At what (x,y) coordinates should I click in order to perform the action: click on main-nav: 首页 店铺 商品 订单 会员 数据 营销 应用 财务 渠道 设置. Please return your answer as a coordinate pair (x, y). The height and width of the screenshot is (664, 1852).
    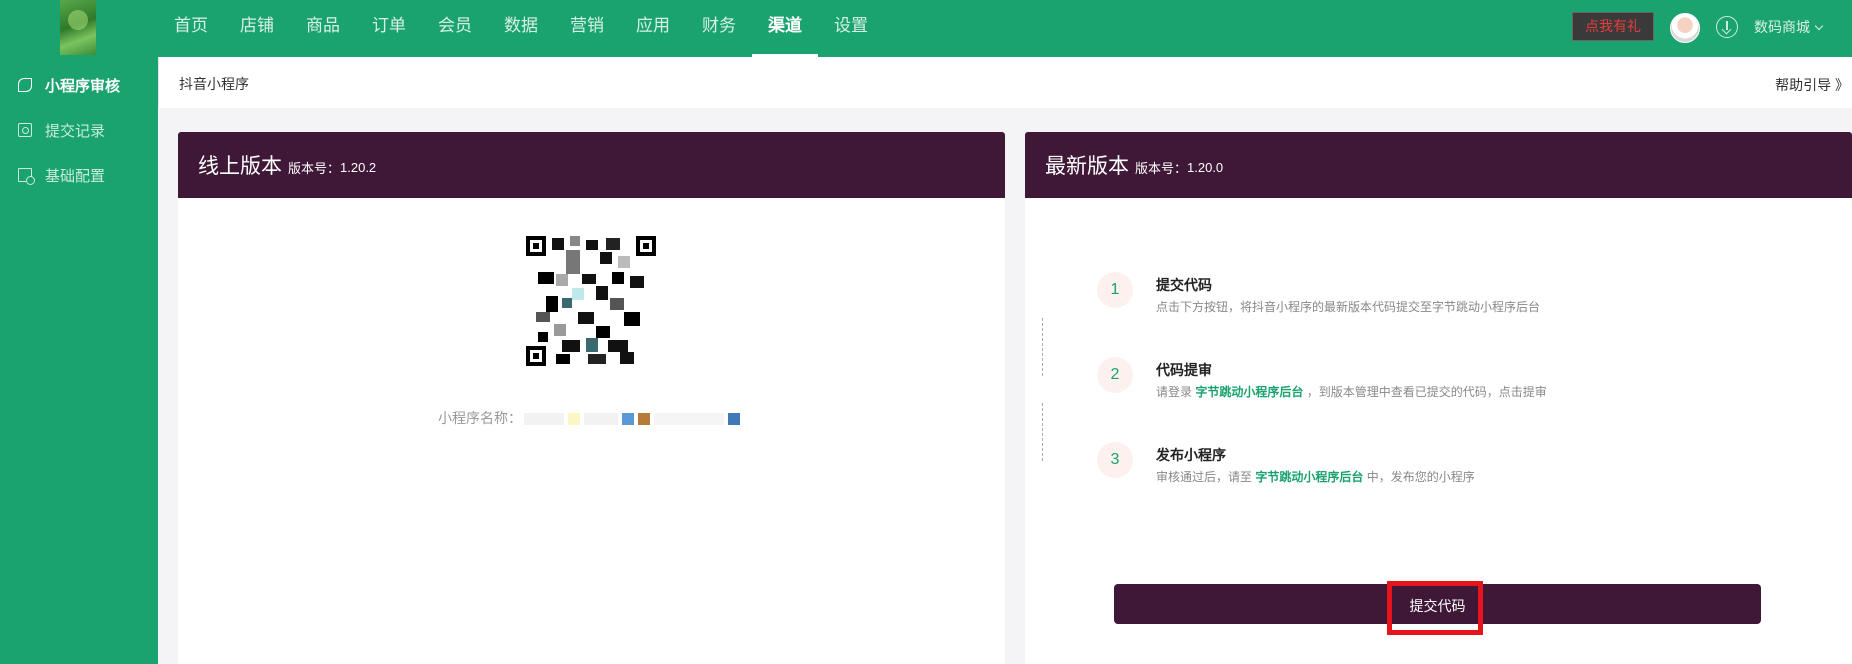
    Looking at the image, I should click on (521, 28).